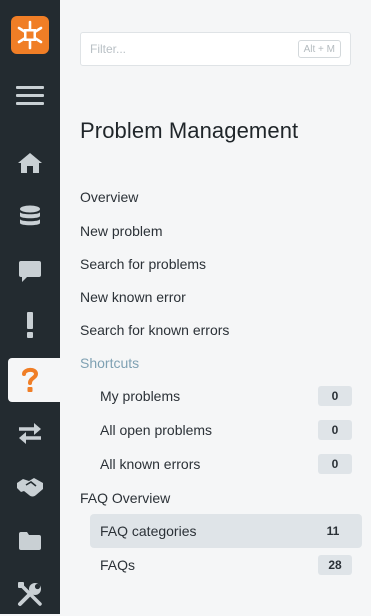 This screenshot has width=371, height=616. What do you see at coordinates (226, 565) in the screenshot?
I see `faqs-item: FAQs 28` at bounding box center [226, 565].